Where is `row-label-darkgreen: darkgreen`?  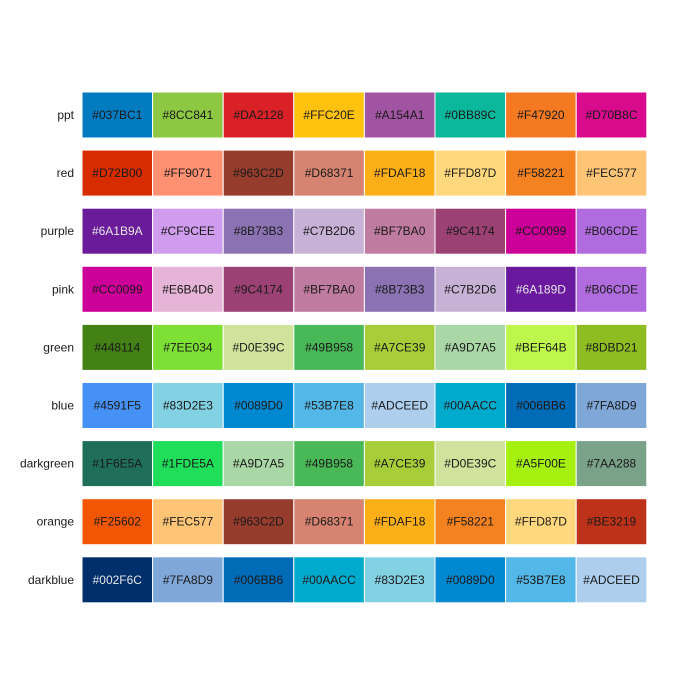
row-label-darkgreen: darkgreen is located at coordinates (47, 464).